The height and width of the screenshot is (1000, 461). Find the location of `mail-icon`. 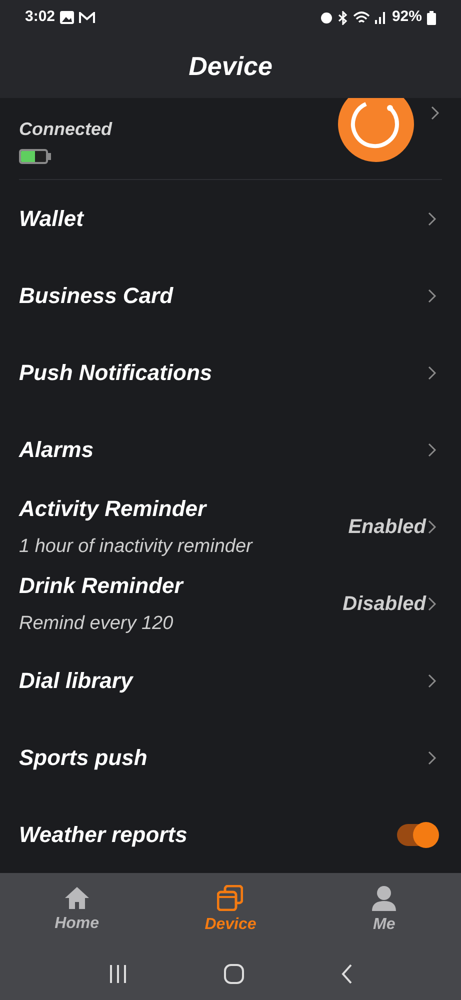

mail-icon is located at coordinates (87, 18).